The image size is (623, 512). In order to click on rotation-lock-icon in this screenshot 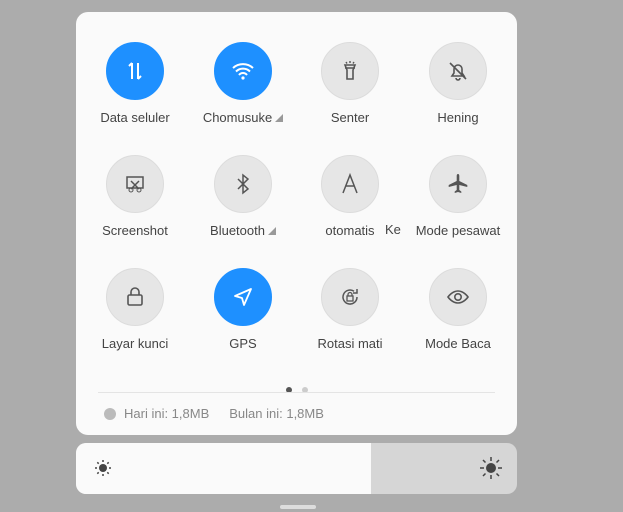, I will do `click(350, 297)`.